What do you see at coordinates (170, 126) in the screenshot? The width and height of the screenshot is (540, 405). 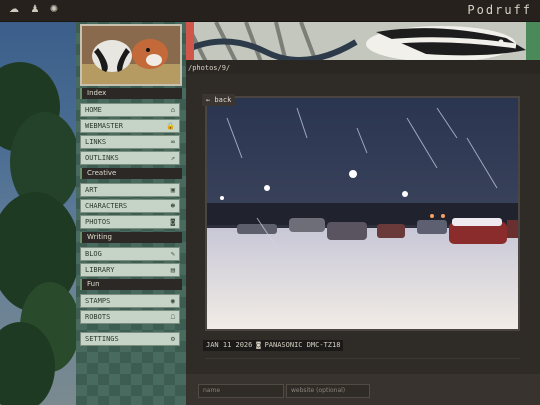 I see `lock-icon: 🔒` at bounding box center [170, 126].